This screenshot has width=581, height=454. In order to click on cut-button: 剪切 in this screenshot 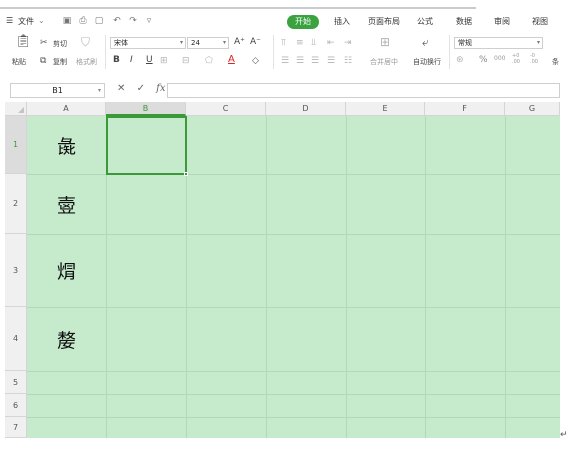, I will do `click(60, 44)`.